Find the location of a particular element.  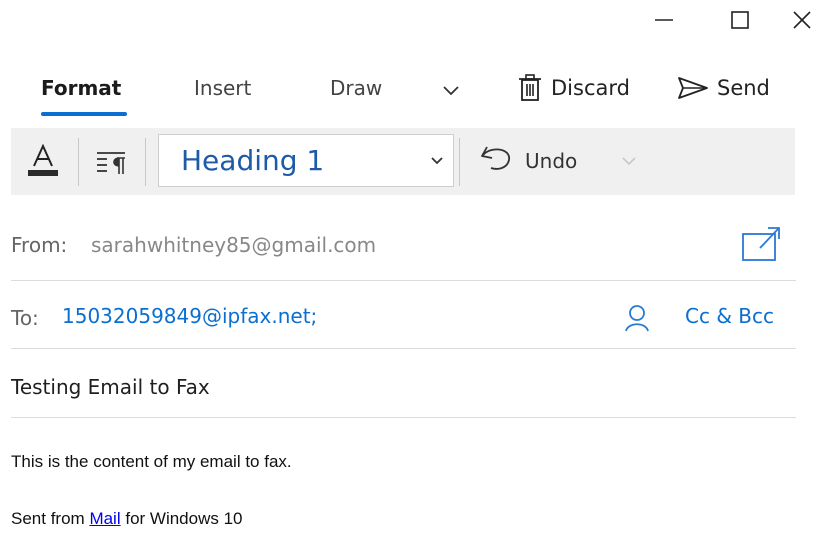

more-tabs-button is located at coordinates (451, 91).